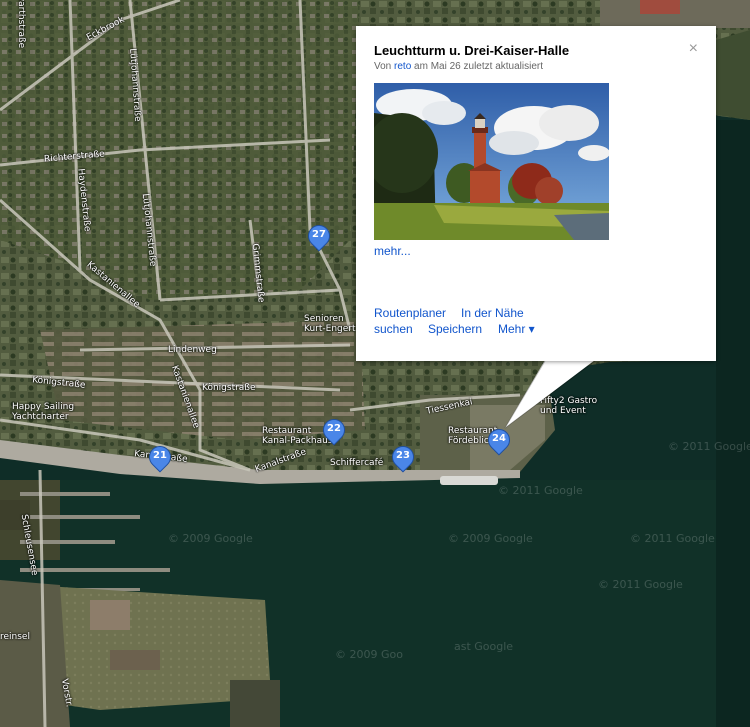  What do you see at coordinates (455, 329) in the screenshot?
I see `save-link: Speichern` at bounding box center [455, 329].